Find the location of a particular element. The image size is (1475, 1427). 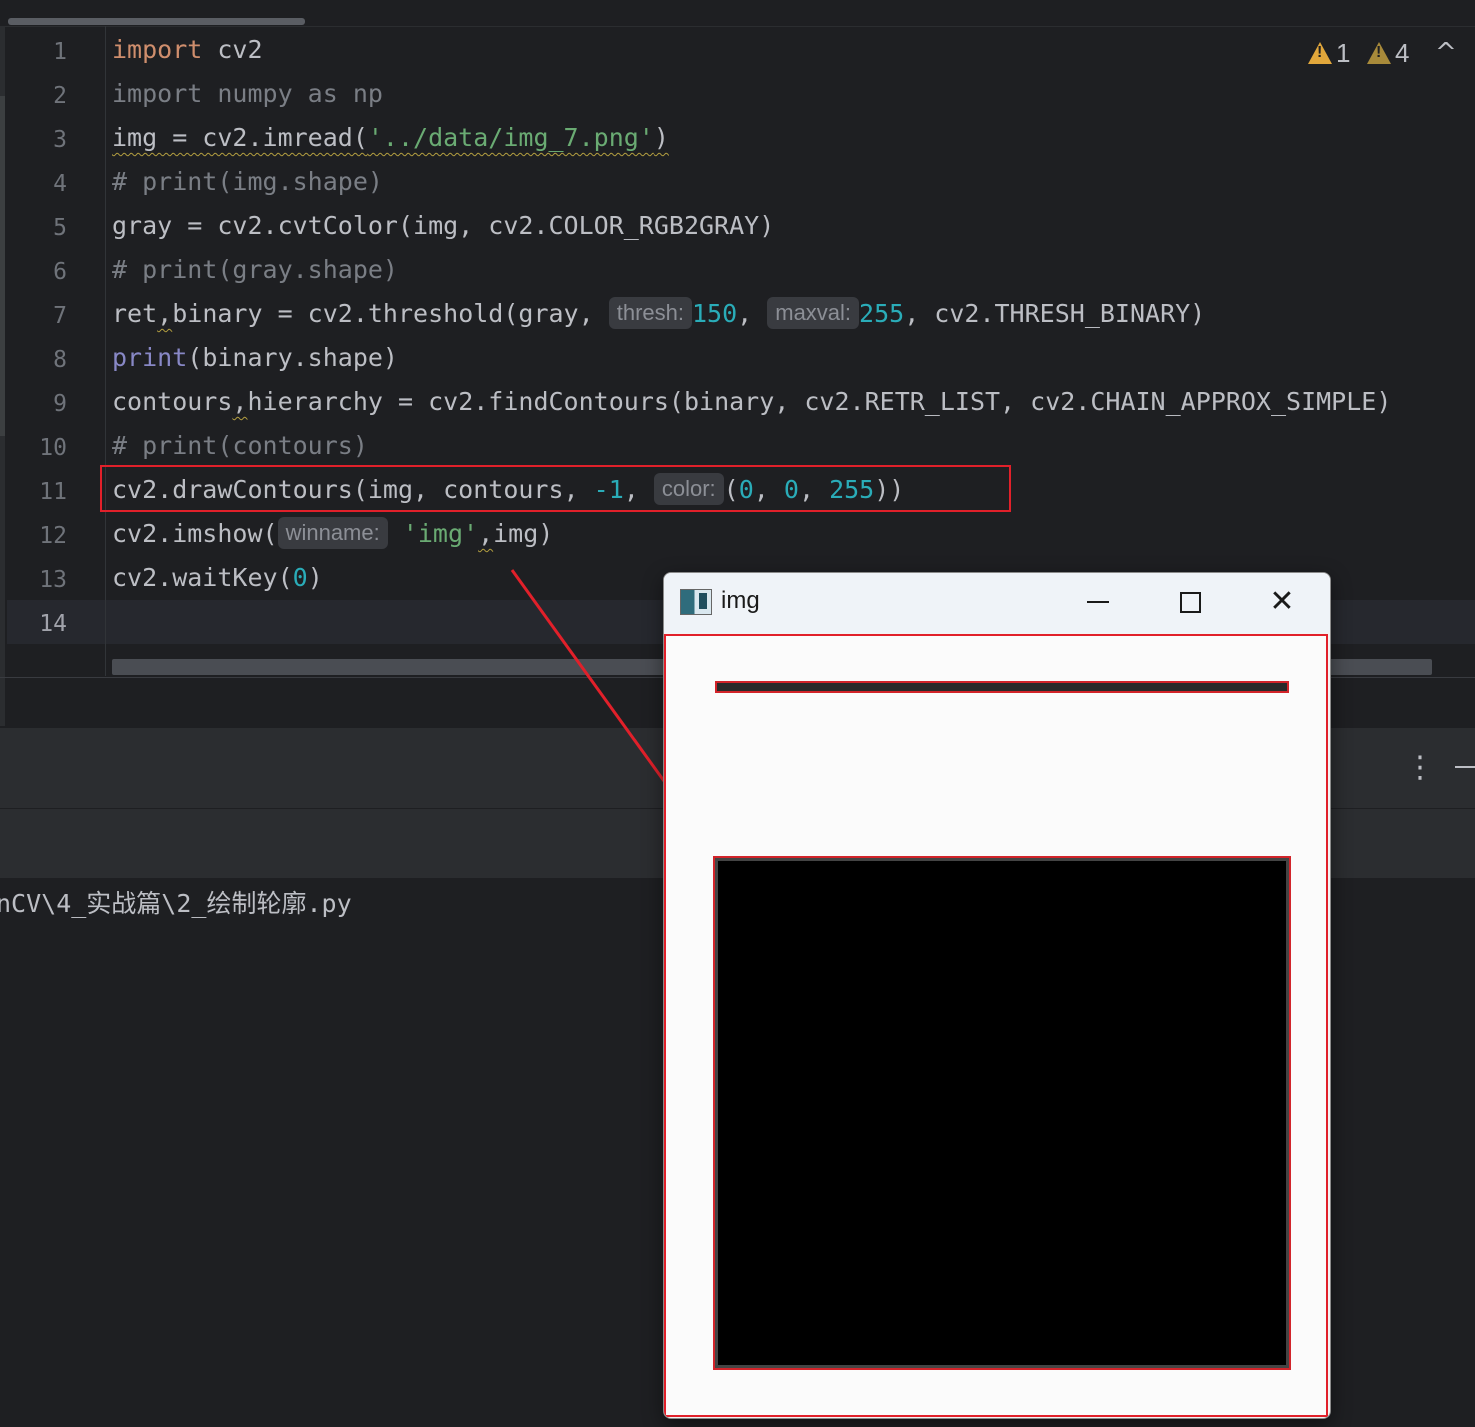

maximize-icon is located at coordinates (1190, 602).